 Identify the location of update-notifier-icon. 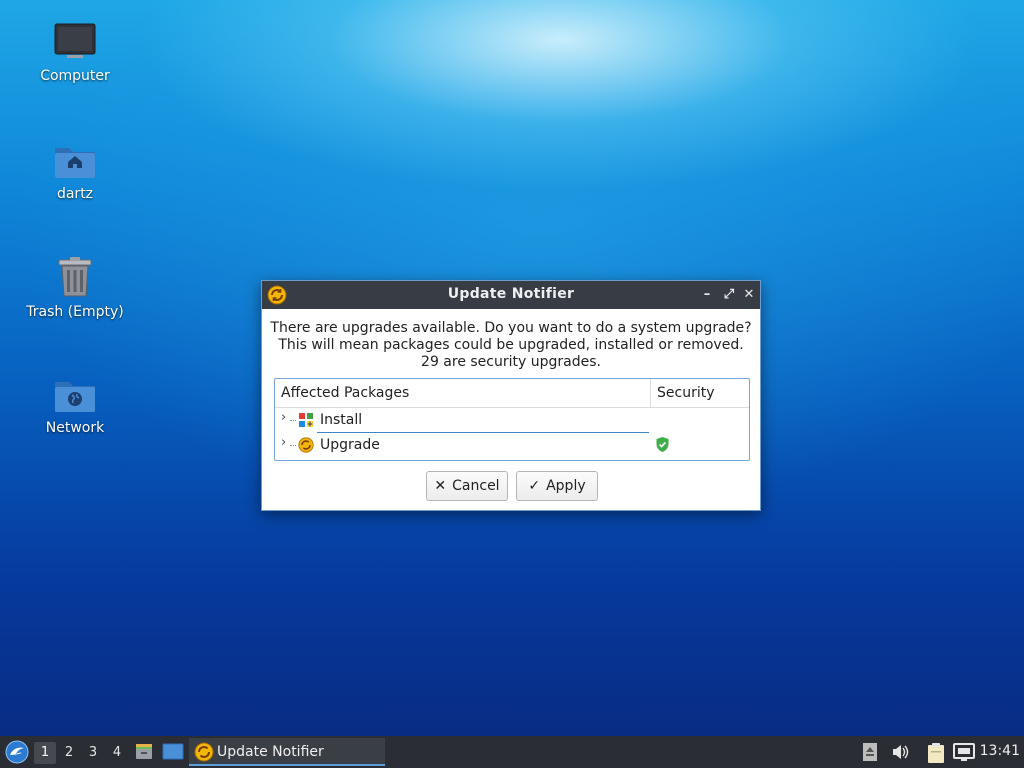
(204, 752).